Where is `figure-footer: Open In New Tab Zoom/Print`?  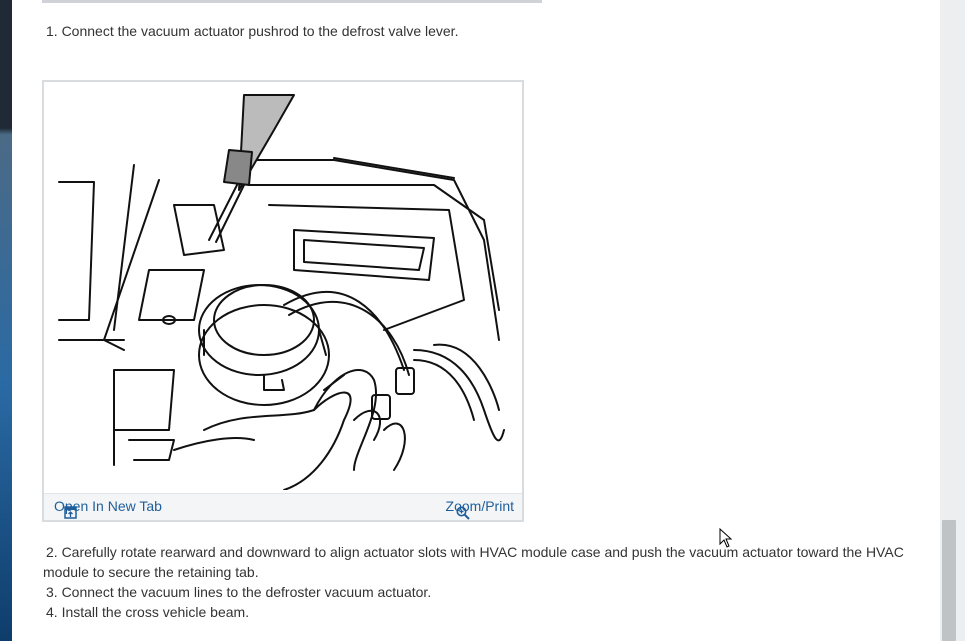
figure-footer: Open In New Tab Zoom/Print is located at coordinates (283, 506).